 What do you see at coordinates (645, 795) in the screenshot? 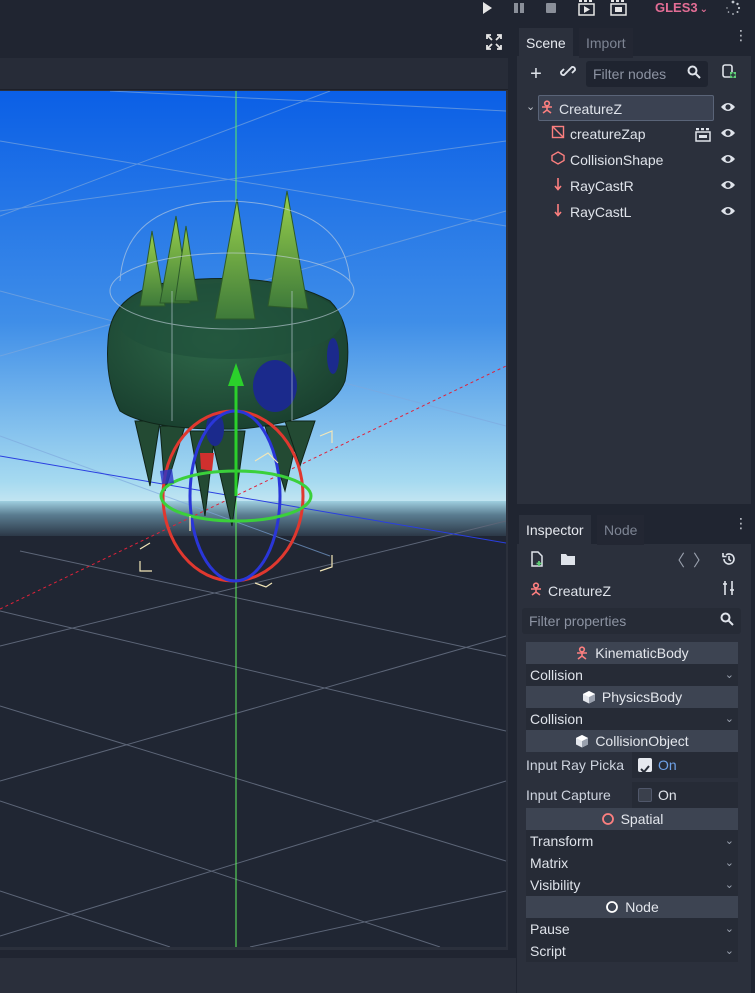
I see `input-capture-checkbox` at bounding box center [645, 795].